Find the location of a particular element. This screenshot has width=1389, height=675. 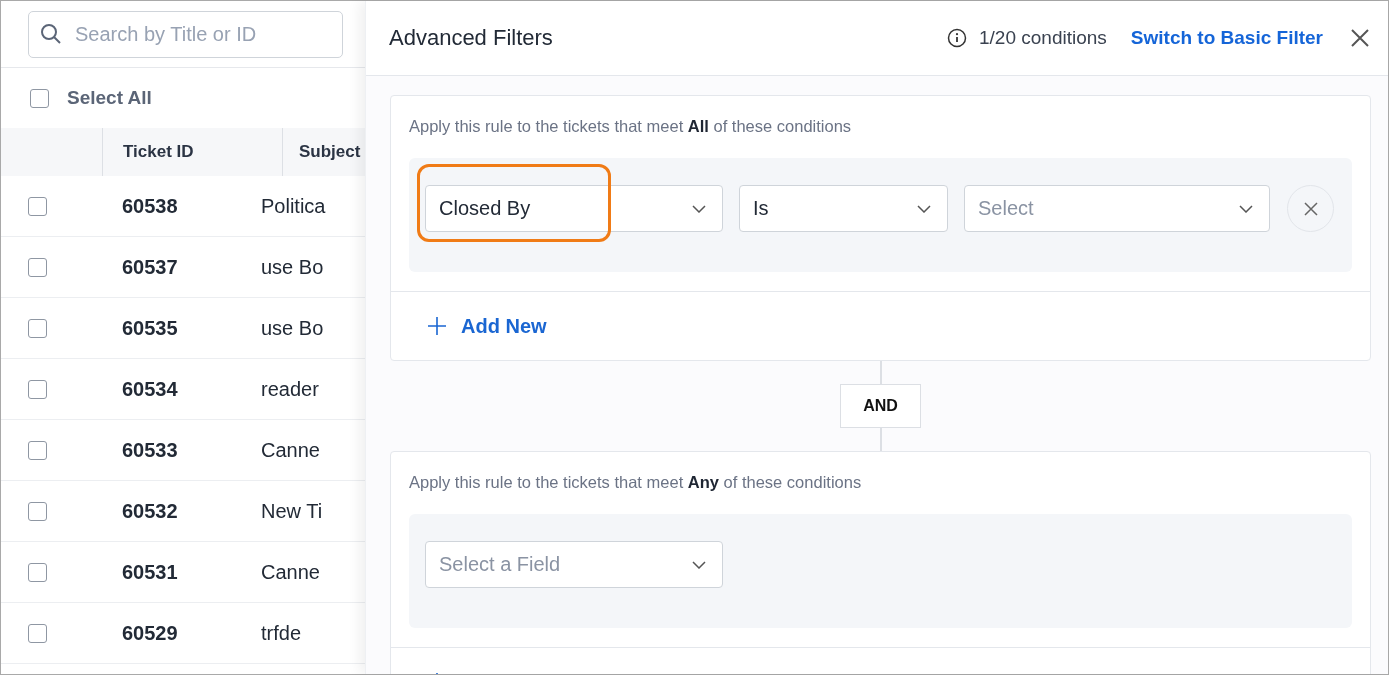

add-new-link: Add New is located at coordinates (504, 326).